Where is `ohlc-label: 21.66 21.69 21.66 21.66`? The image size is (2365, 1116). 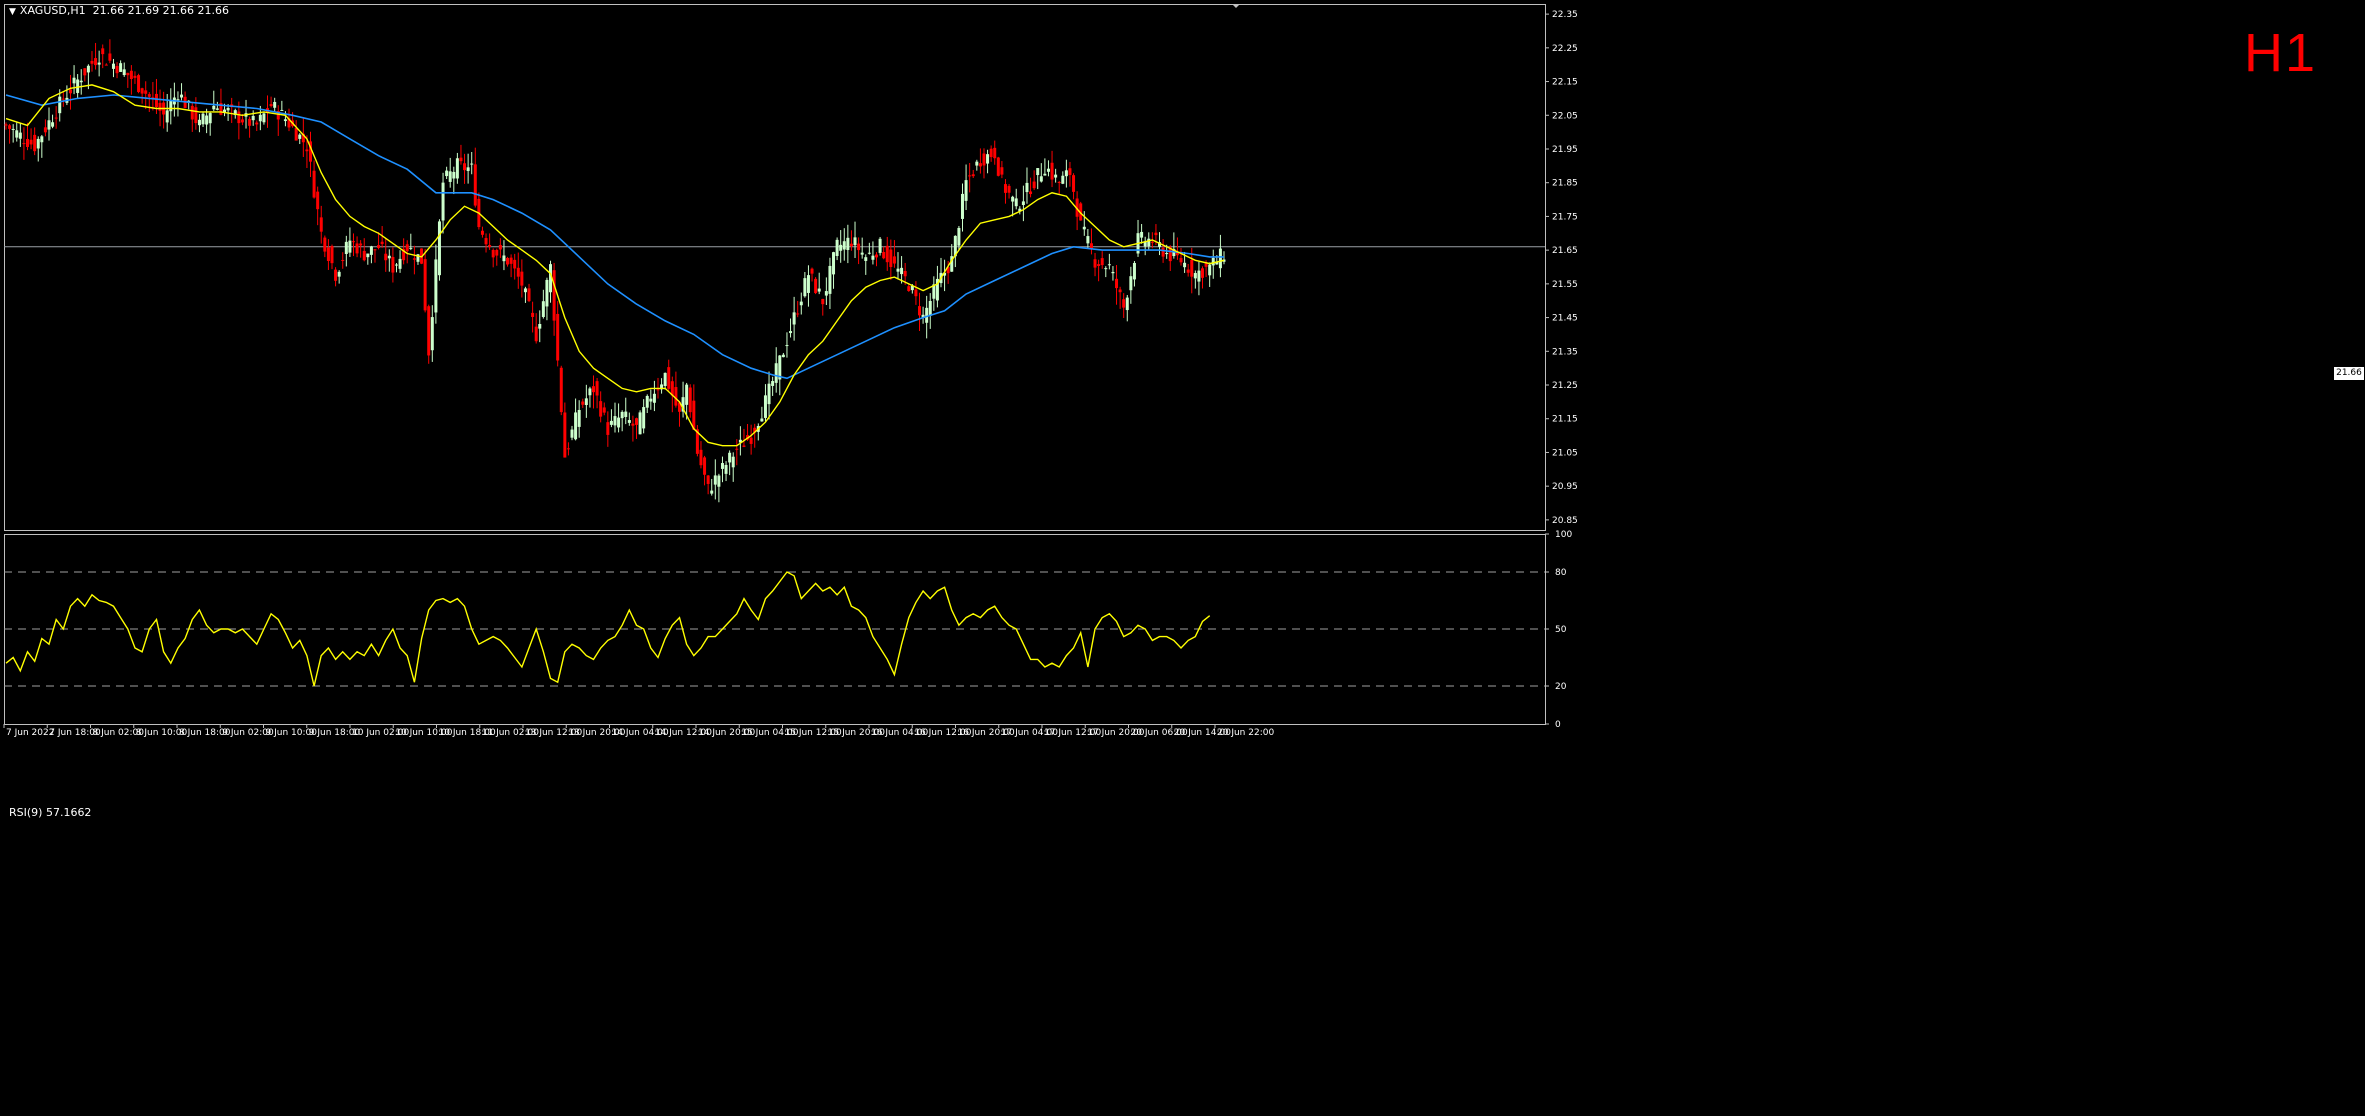 ohlc-label: 21.66 21.69 21.66 21.66 is located at coordinates (161, 10).